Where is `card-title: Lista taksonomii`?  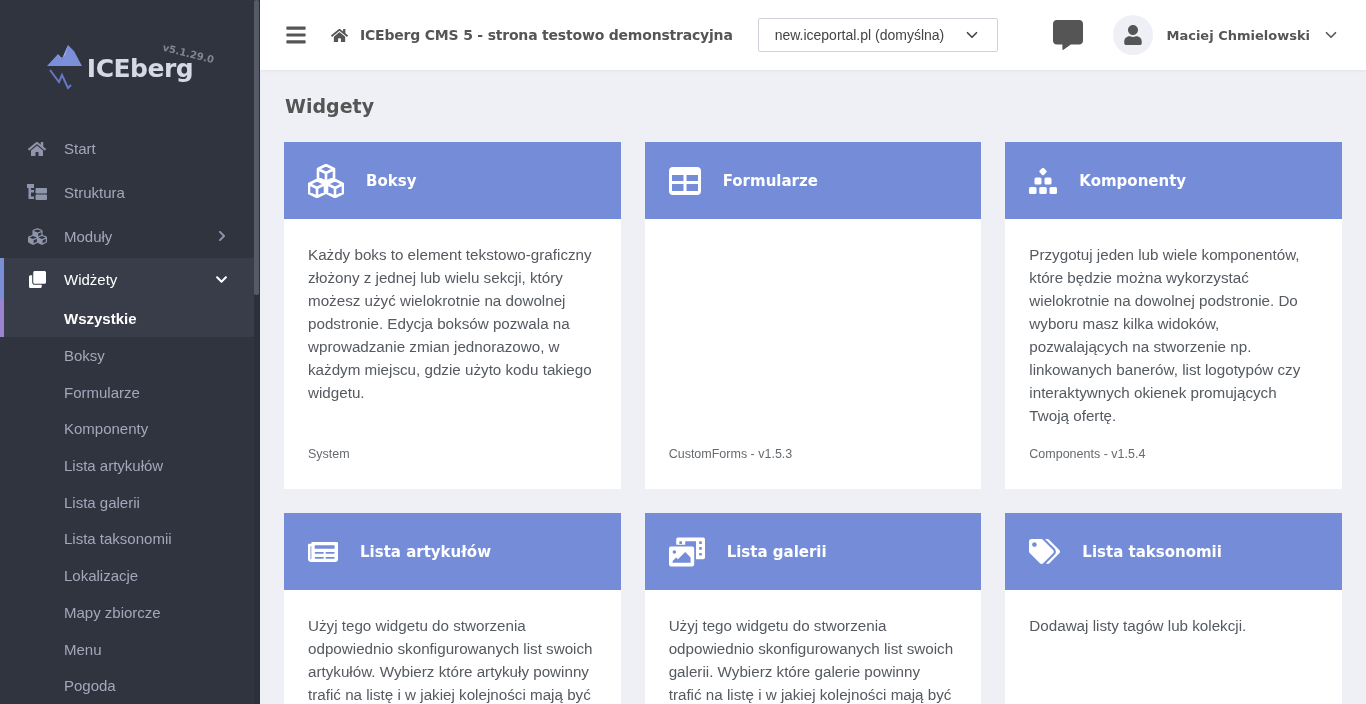
card-title: Lista taksonomii is located at coordinates (1152, 551).